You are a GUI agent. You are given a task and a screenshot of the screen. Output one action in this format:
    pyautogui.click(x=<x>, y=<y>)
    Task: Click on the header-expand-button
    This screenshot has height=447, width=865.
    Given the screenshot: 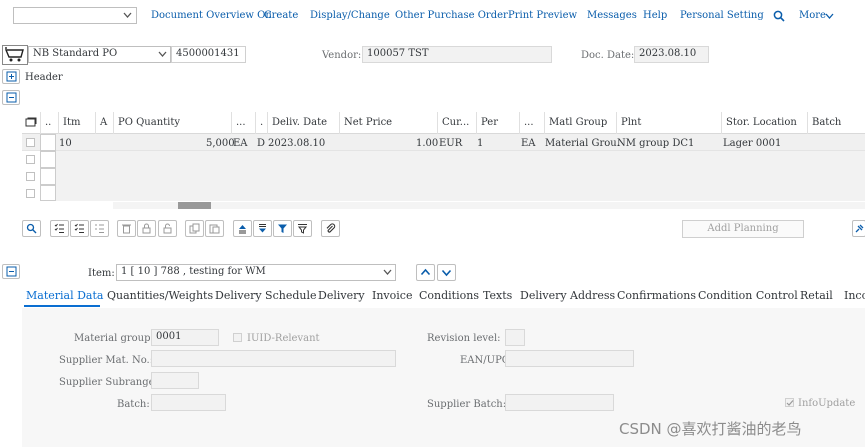 What is the action you would take?
    pyautogui.click(x=11, y=76)
    